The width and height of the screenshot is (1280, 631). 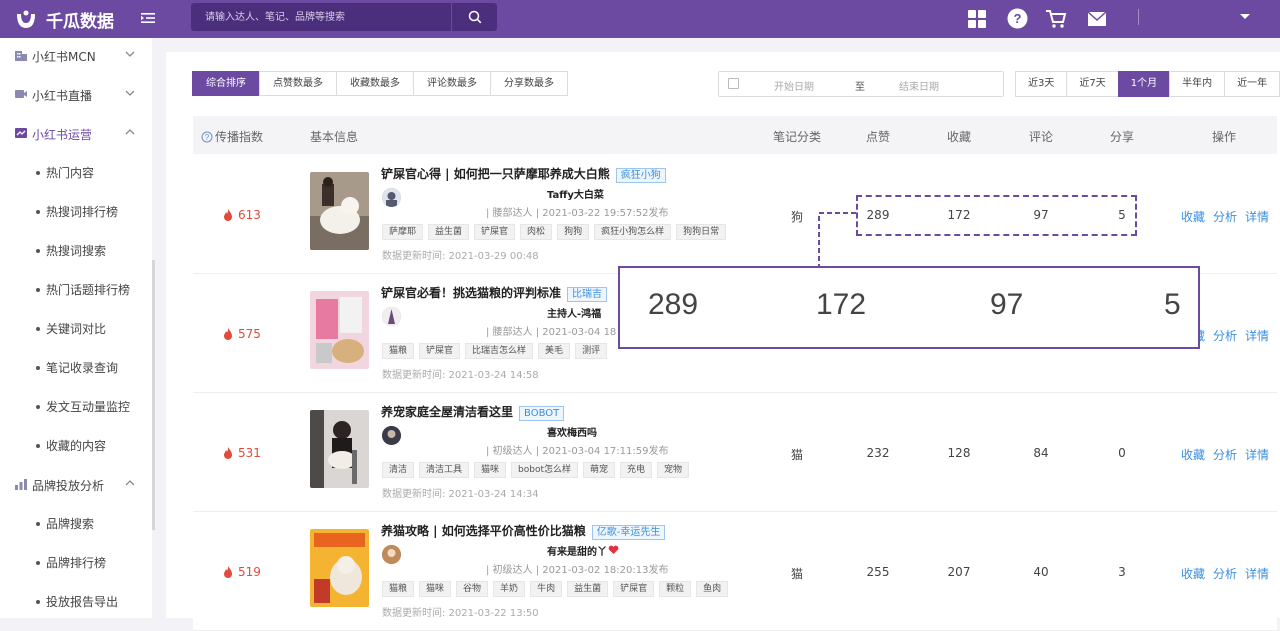 I want to click on keyword-chip: 颗粒, so click(x=675, y=589).